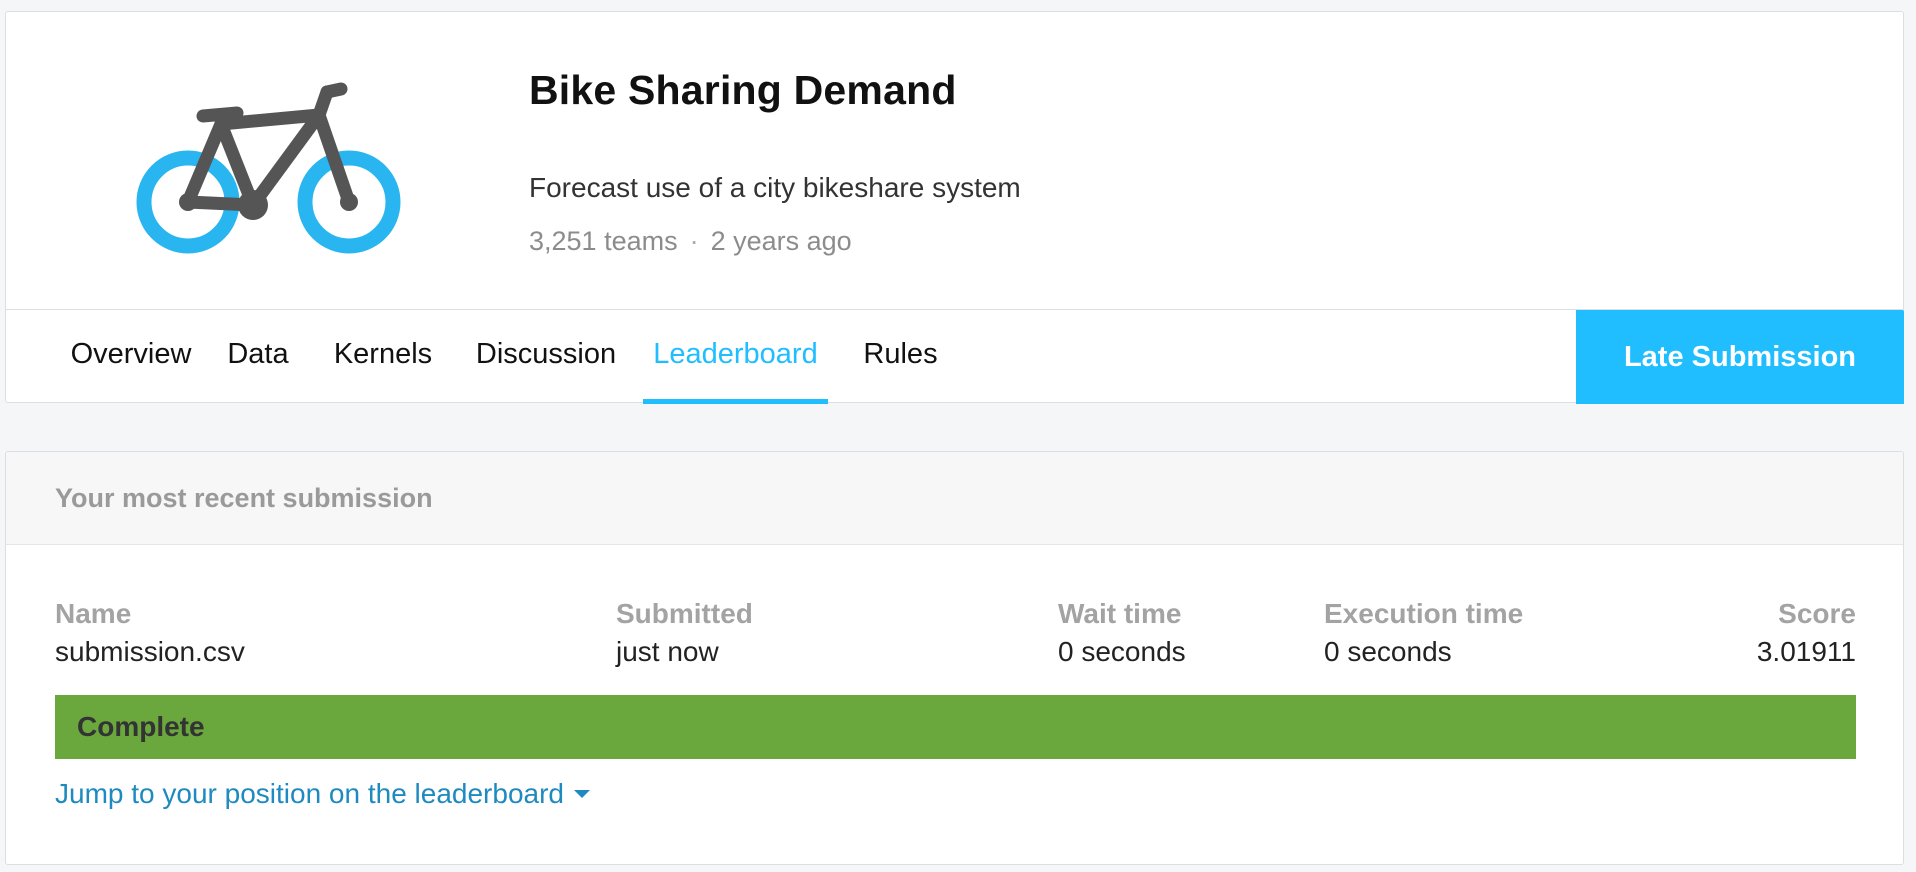 The width and height of the screenshot is (1916, 872). I want to click on team-count: 3,251 teams, so click(603, 241).